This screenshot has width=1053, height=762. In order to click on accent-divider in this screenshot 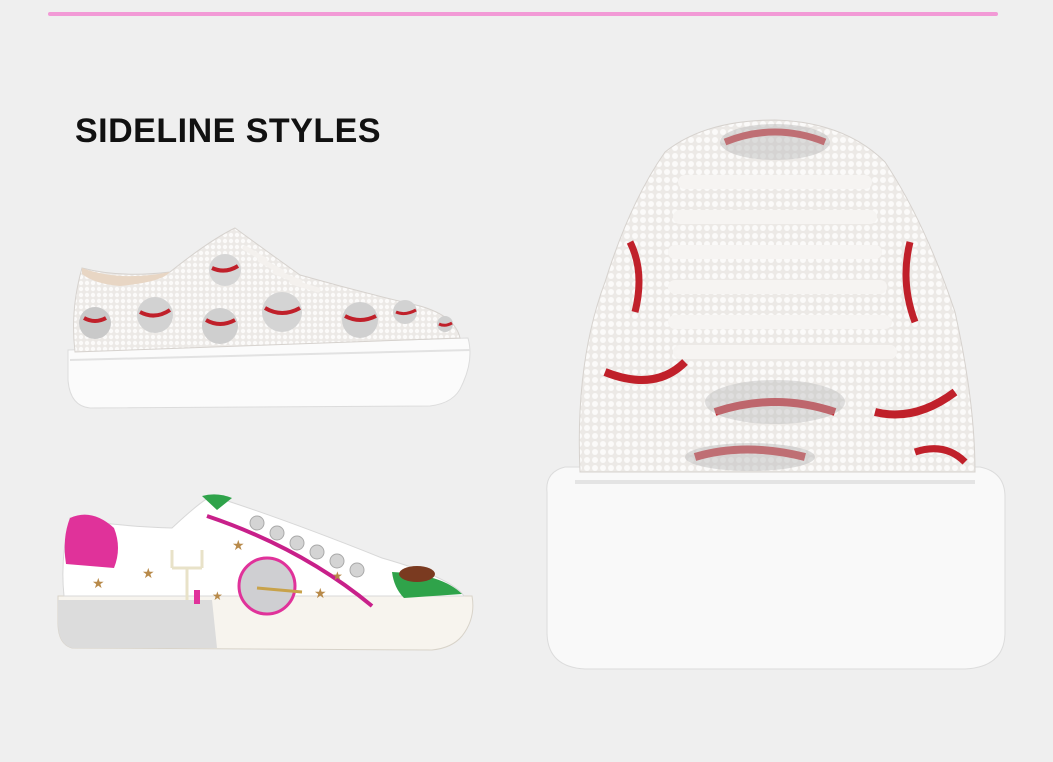, I will do `click(523, 14)`.